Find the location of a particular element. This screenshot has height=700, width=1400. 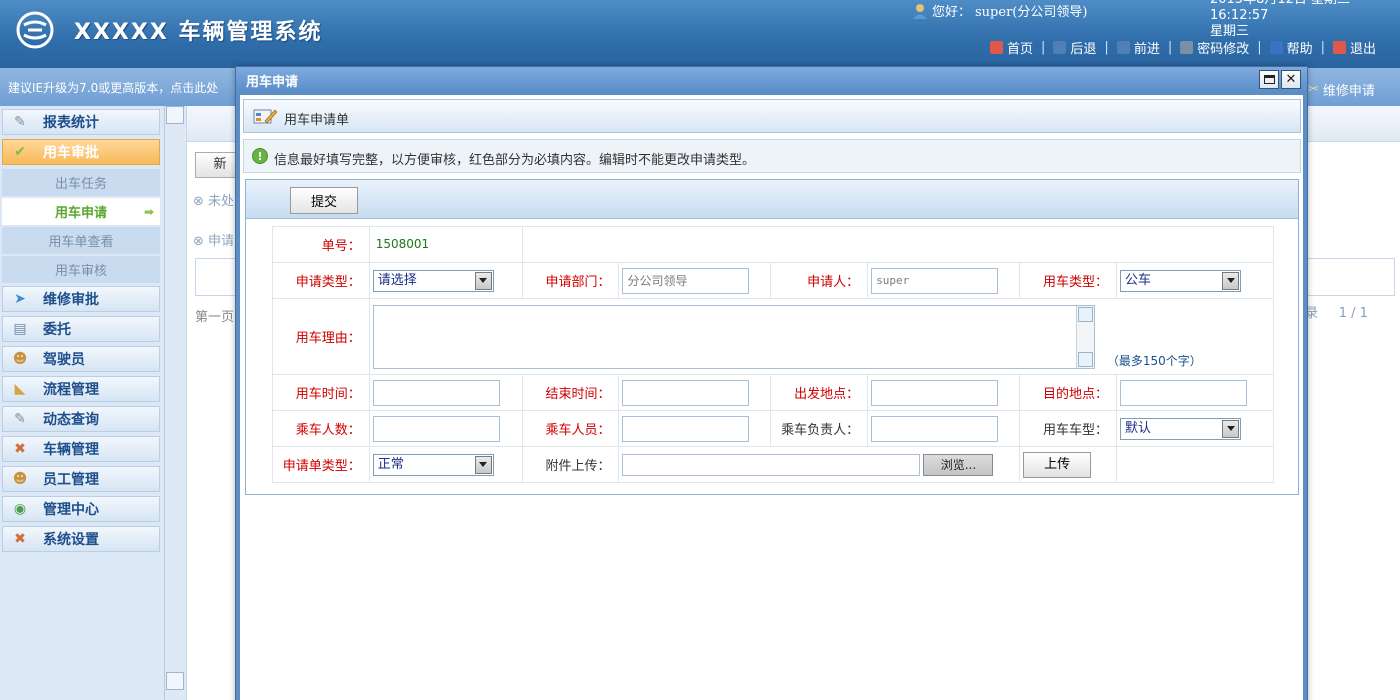

pending-label: 未处 is located at coordinates (221, 201).